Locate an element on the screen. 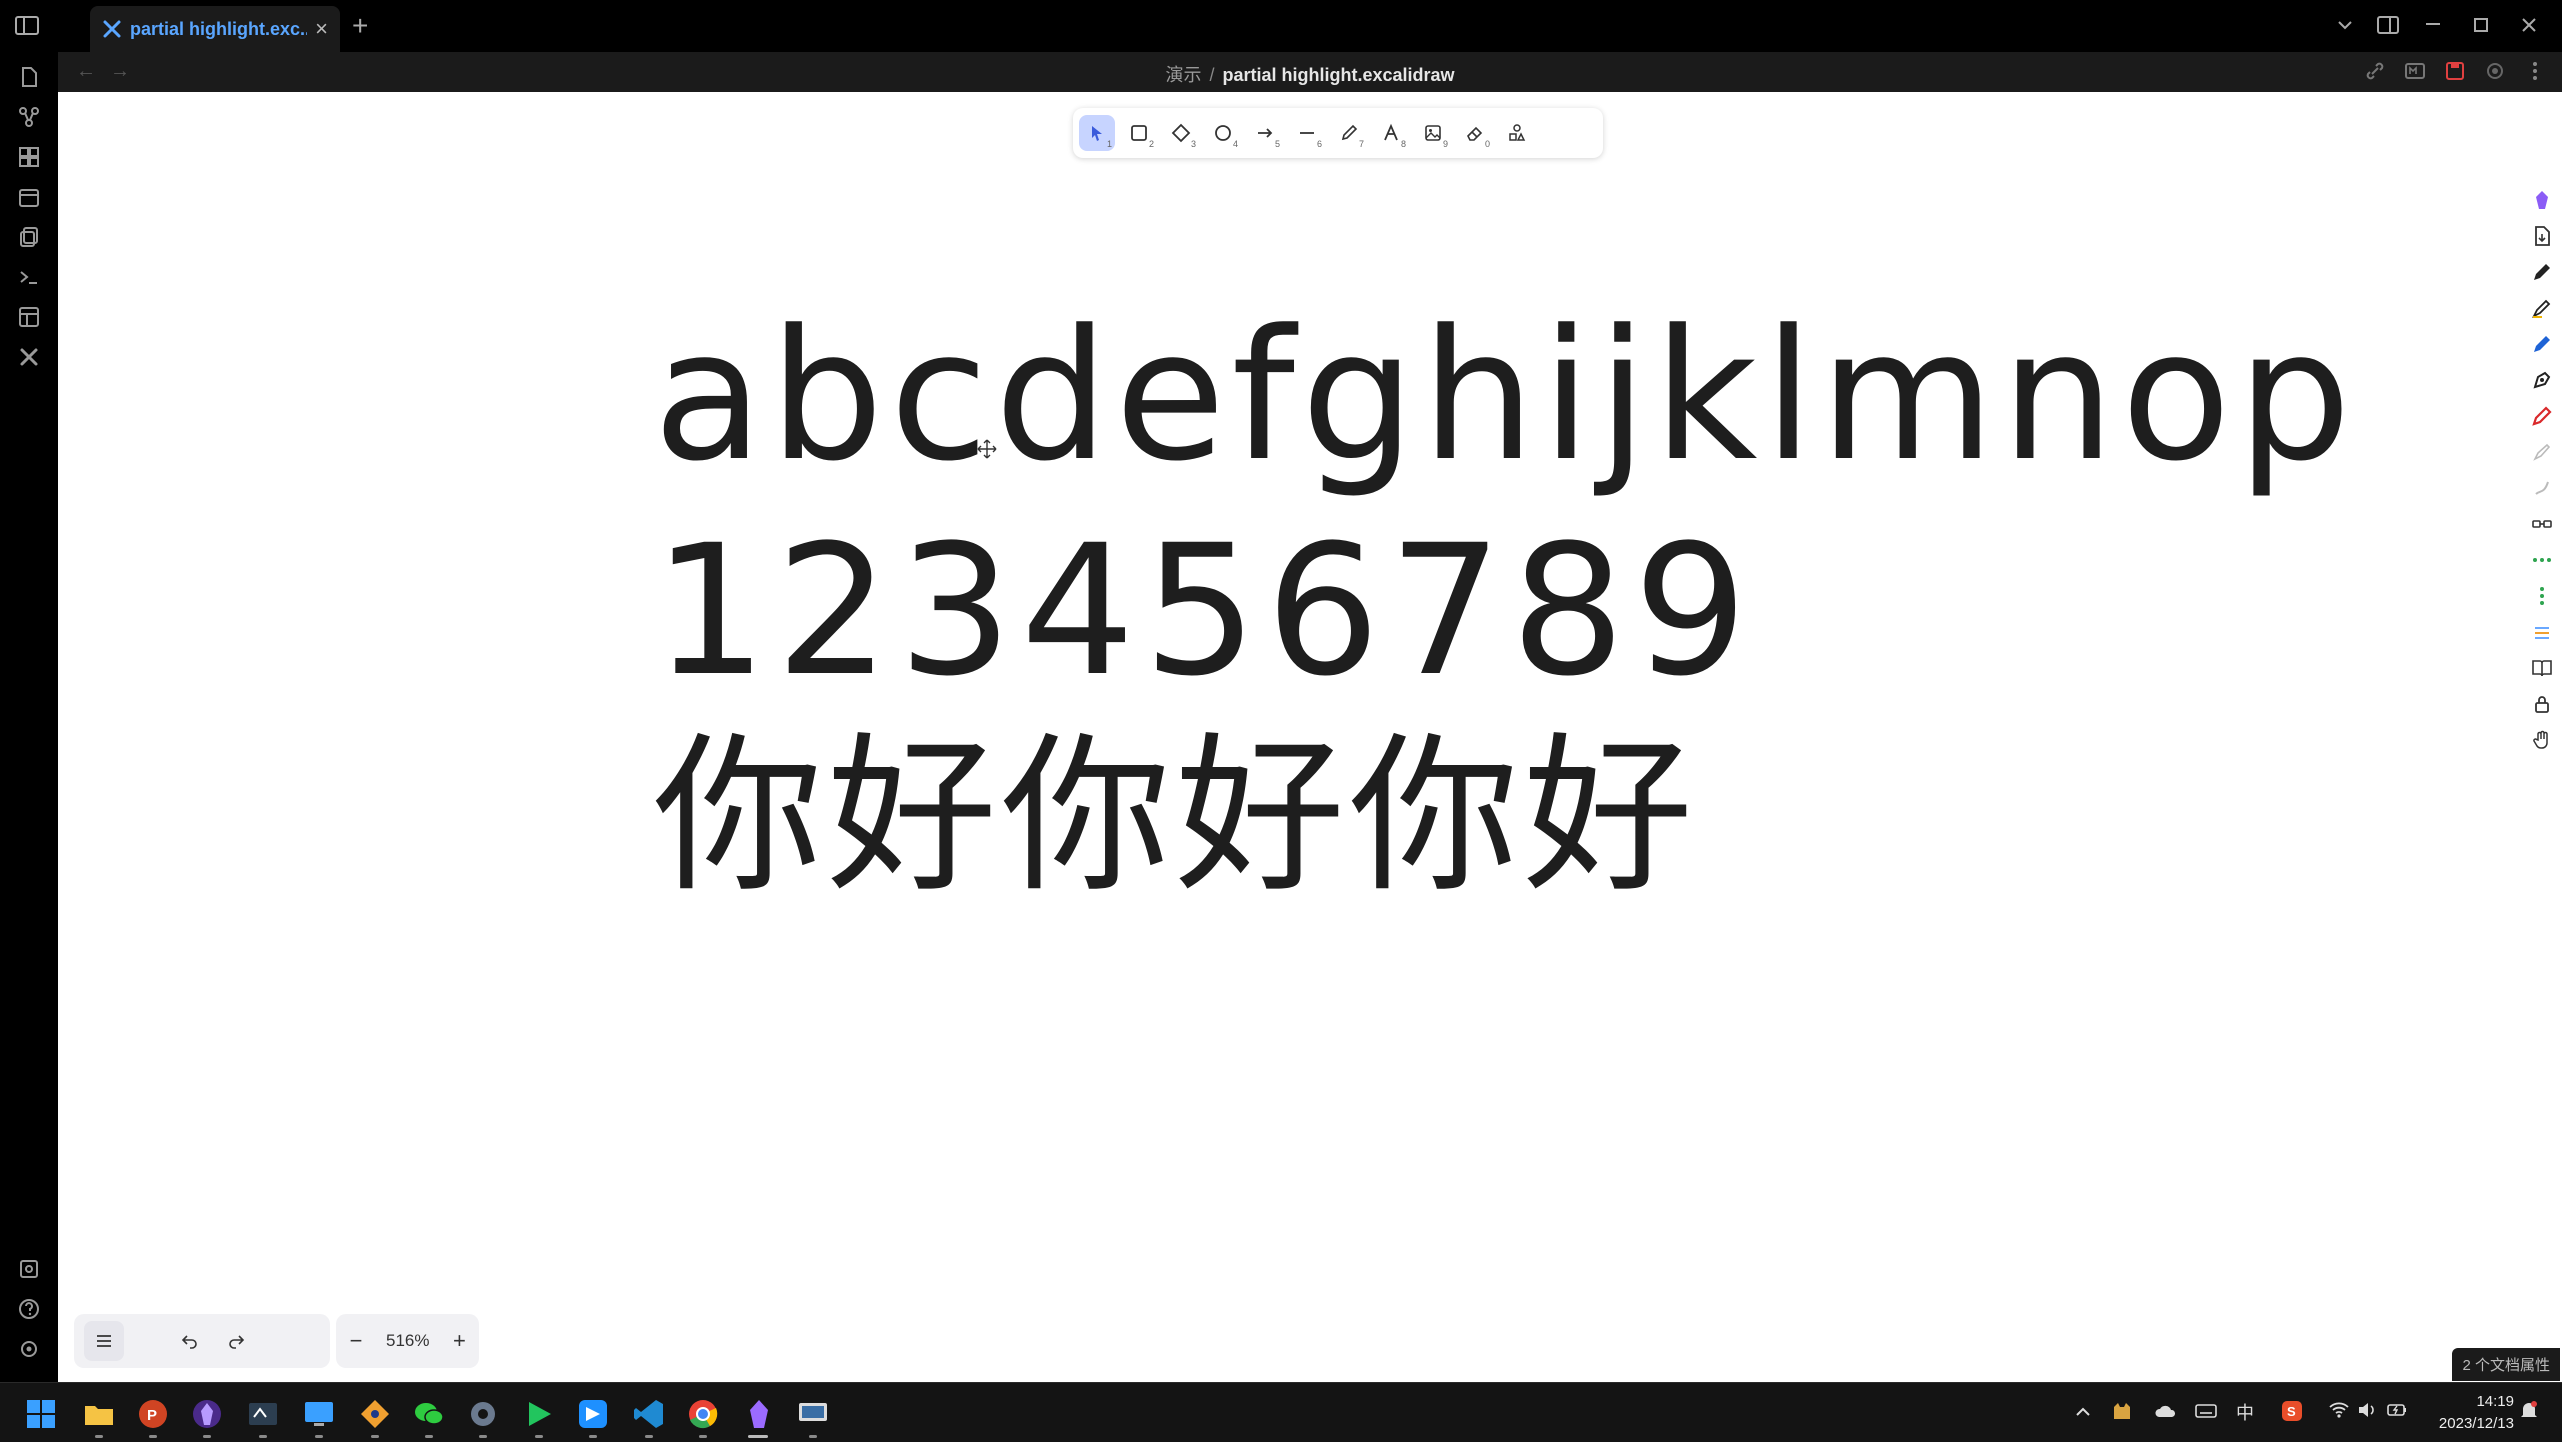 This screenshot has height=1442, width=2562. excalidraw-icon is located at coordinates (29, 357).